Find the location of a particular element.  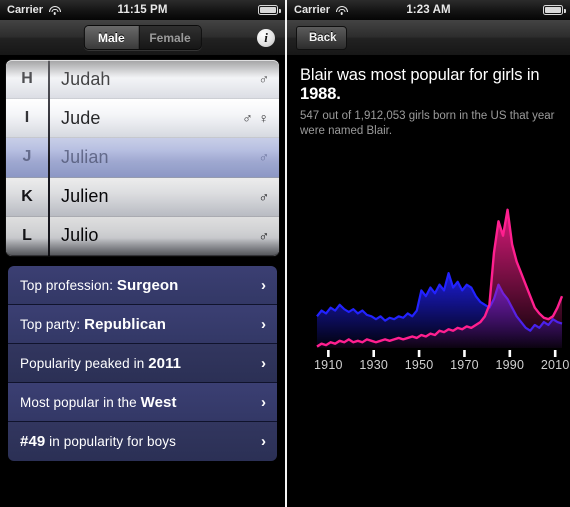

fact-row-top-party: Top party: Republican › is located at coordinates (142, 324).